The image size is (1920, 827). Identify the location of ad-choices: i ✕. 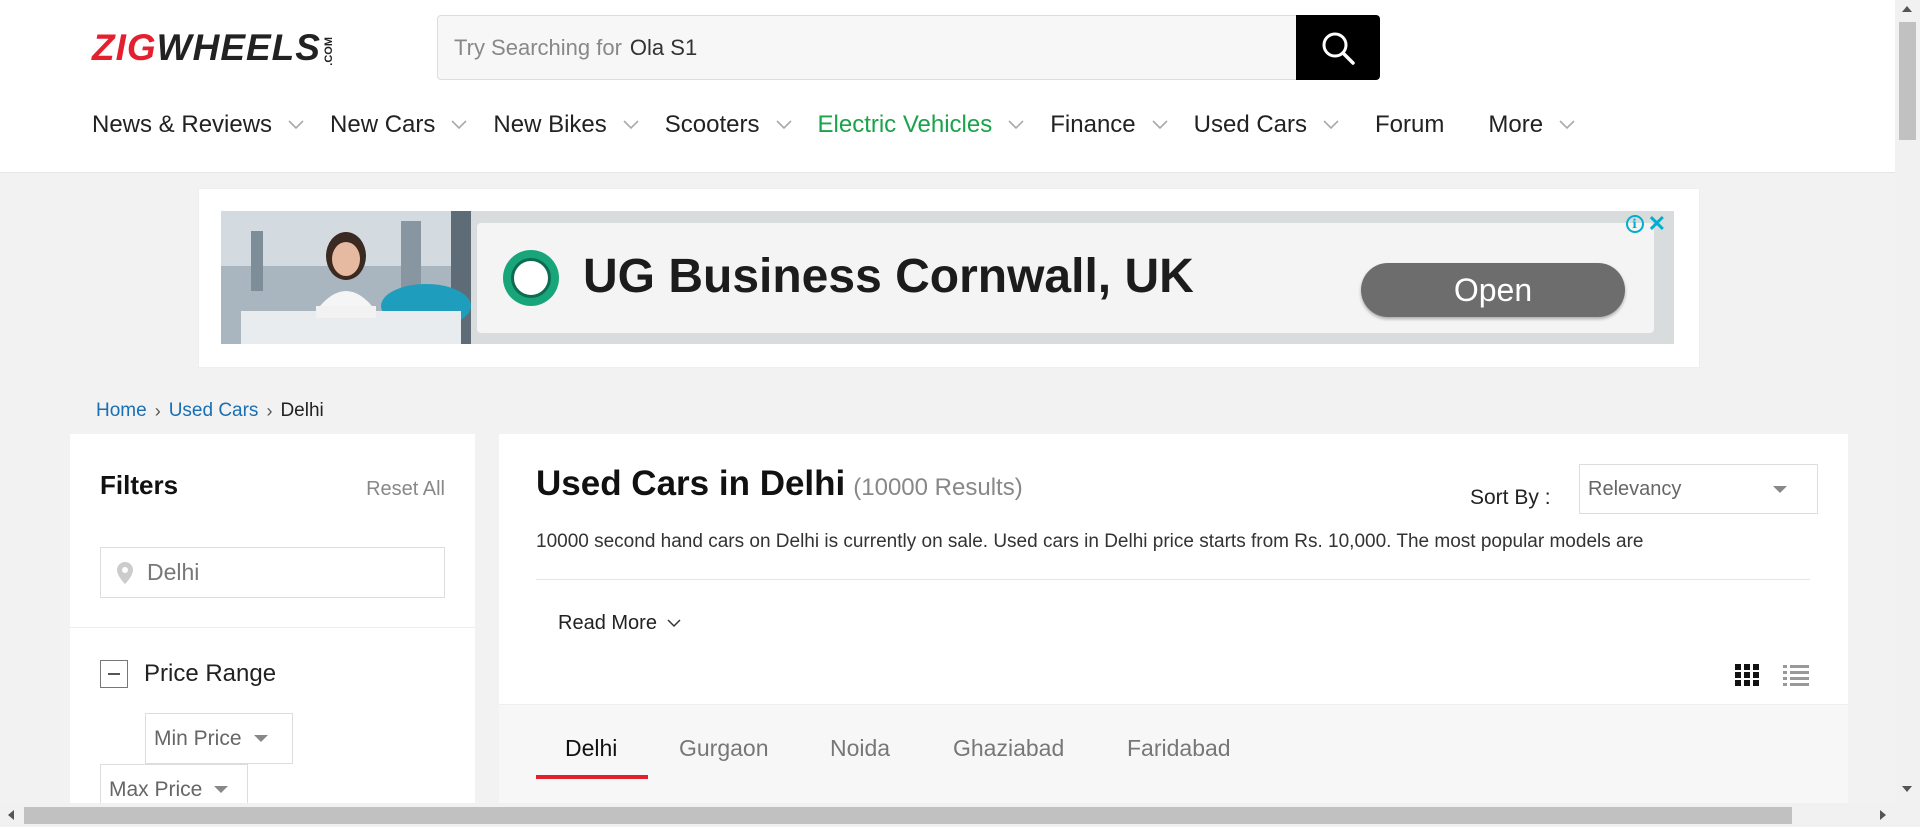
(1645, 224).